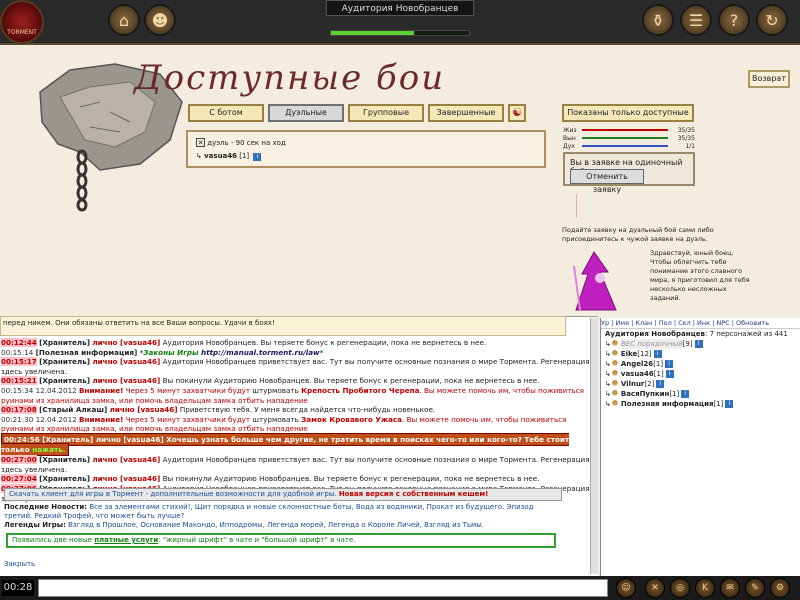 The image size is (800, 600). What do you see at coordinates (275, 390) in the screenshot?
I see `storm-word: штурмовать` at bounding box center [275, 390].